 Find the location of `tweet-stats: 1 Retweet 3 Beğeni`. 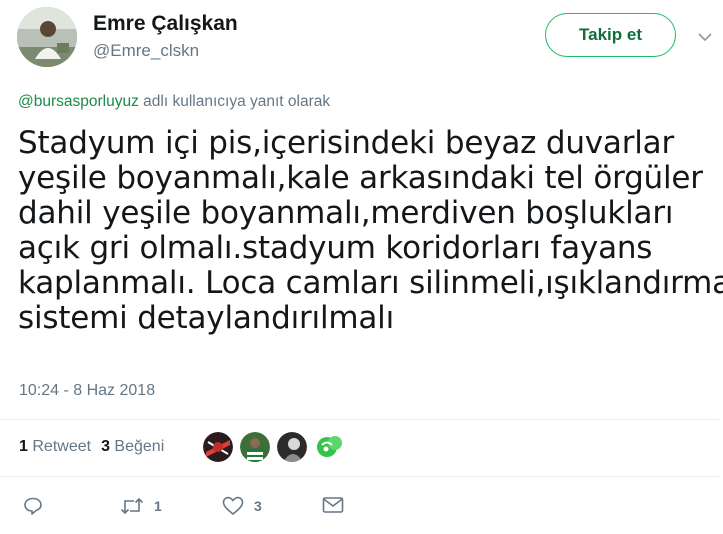

tweet-stats: 1 Retweet 3 Beğeni is located at coordinates (96, 447).